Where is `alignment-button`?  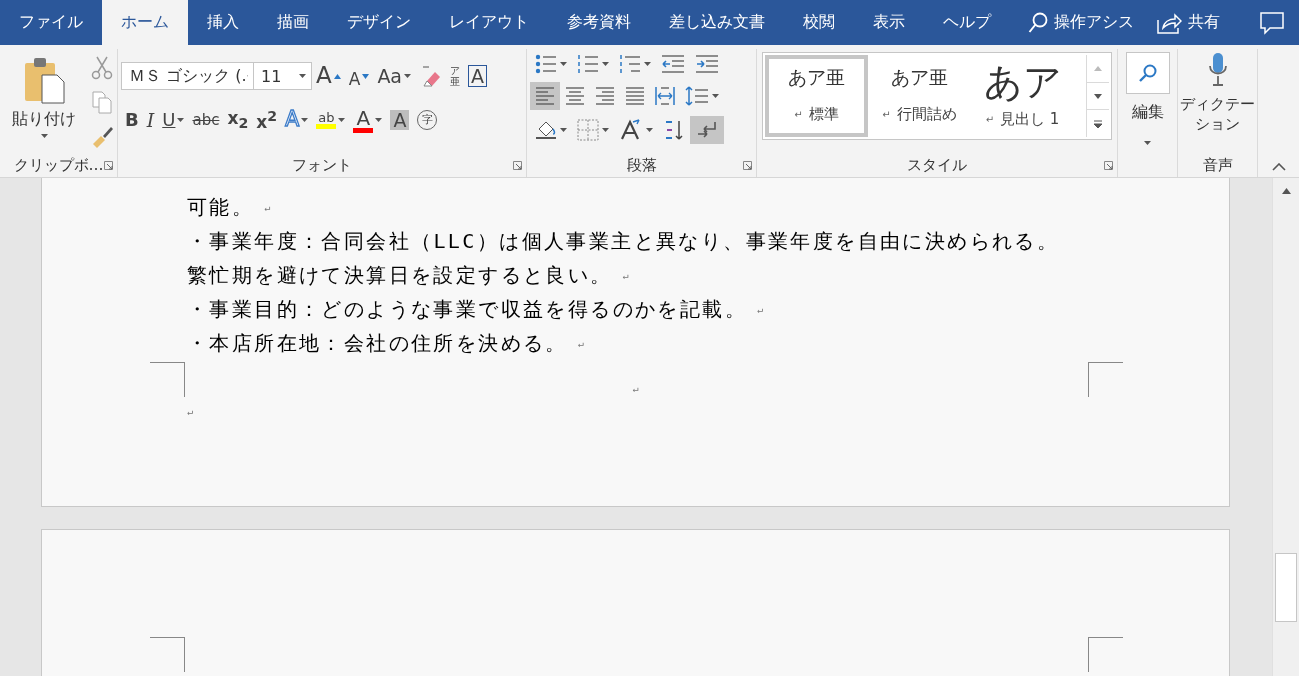 alignment-button is located at coordinates (545, 96).